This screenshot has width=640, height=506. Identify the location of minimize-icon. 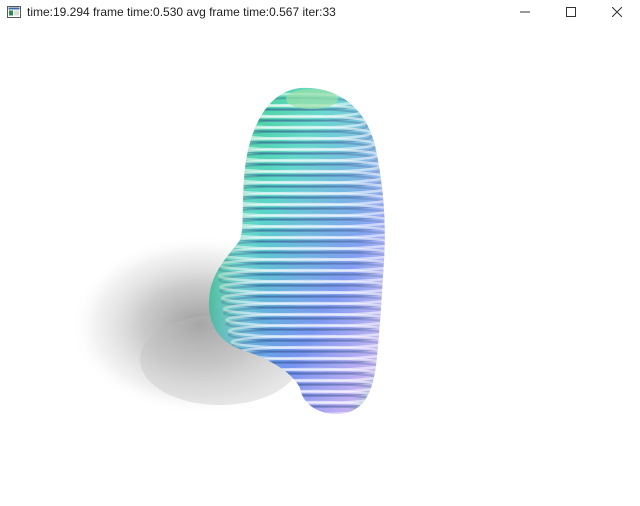
(525, 12).